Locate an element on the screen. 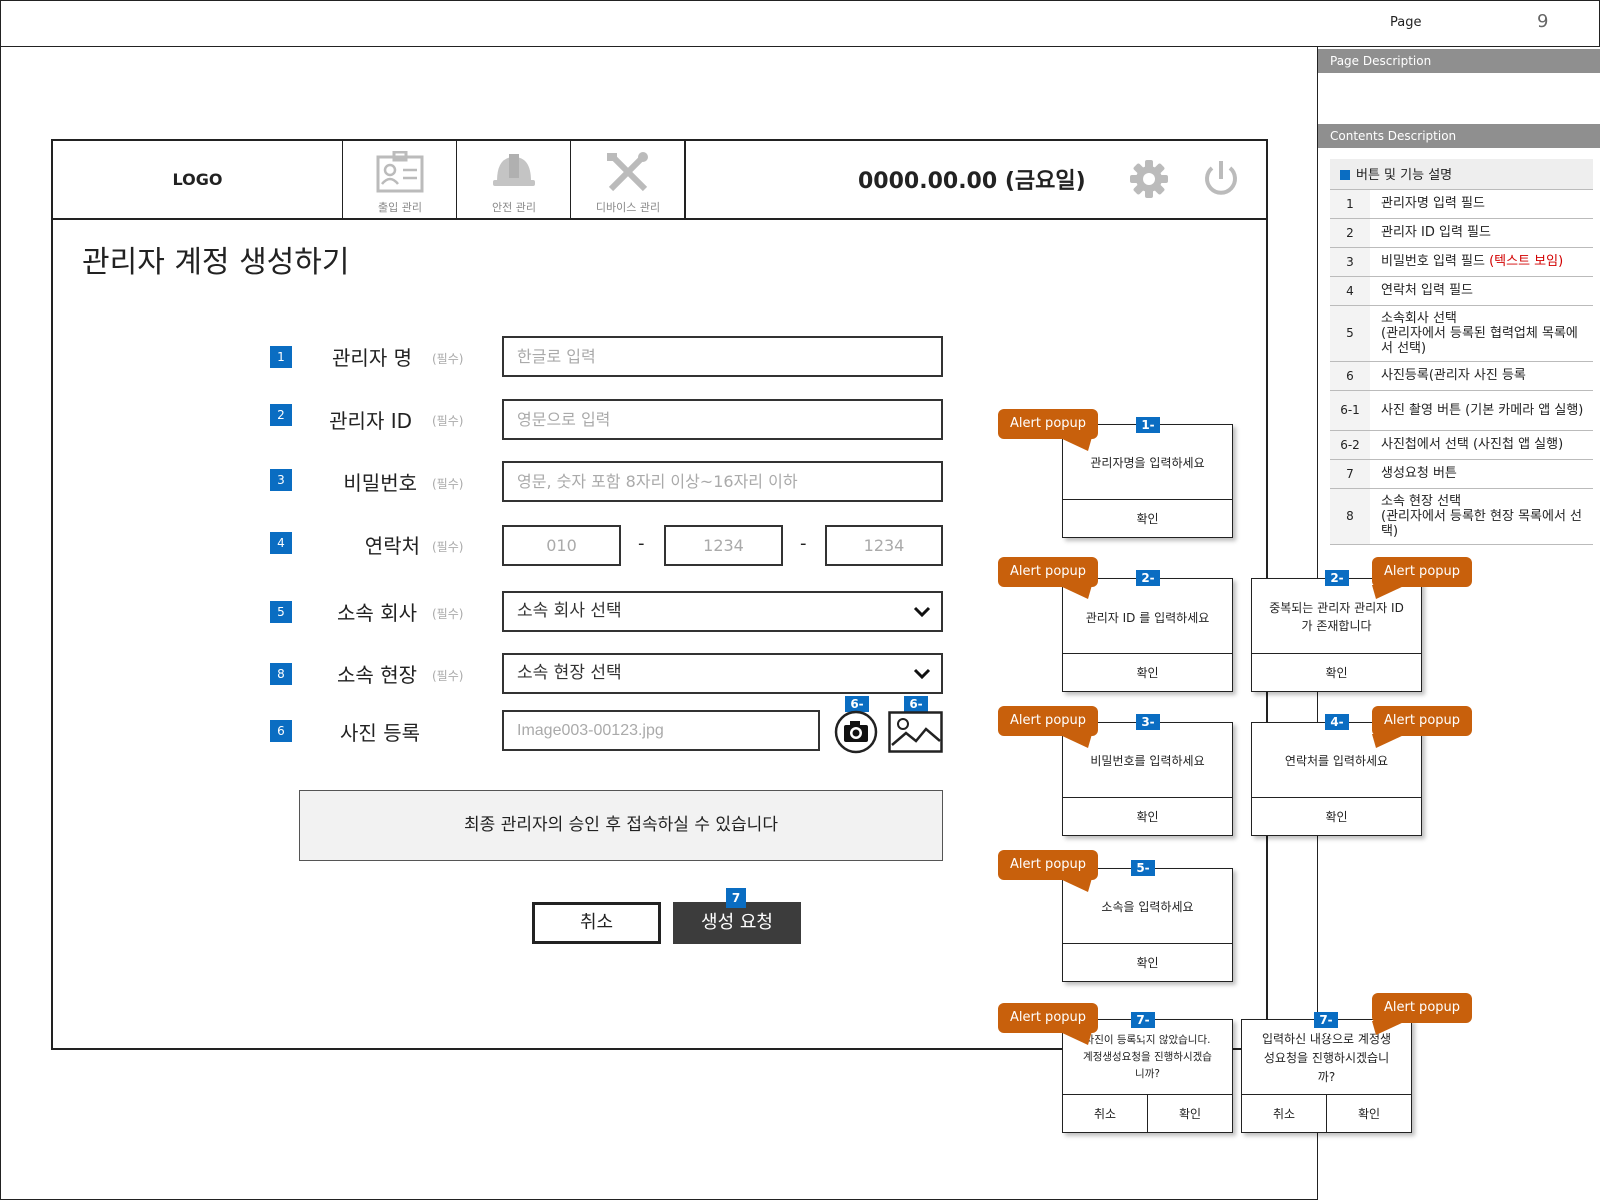 Image resolution: width=1600 pixels, height=1200 pixels. site-select: 소속 현장 선택 is located at coordinates (722, 673).